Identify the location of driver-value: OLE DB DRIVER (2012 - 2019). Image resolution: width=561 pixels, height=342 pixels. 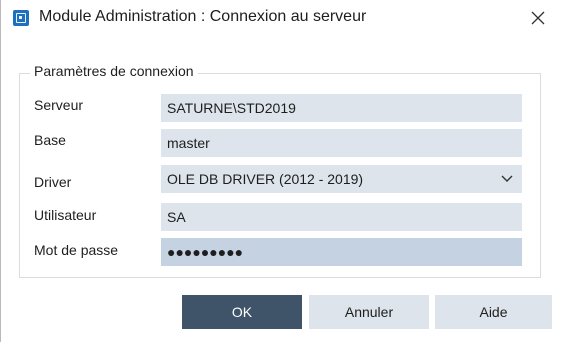
(265, 179).